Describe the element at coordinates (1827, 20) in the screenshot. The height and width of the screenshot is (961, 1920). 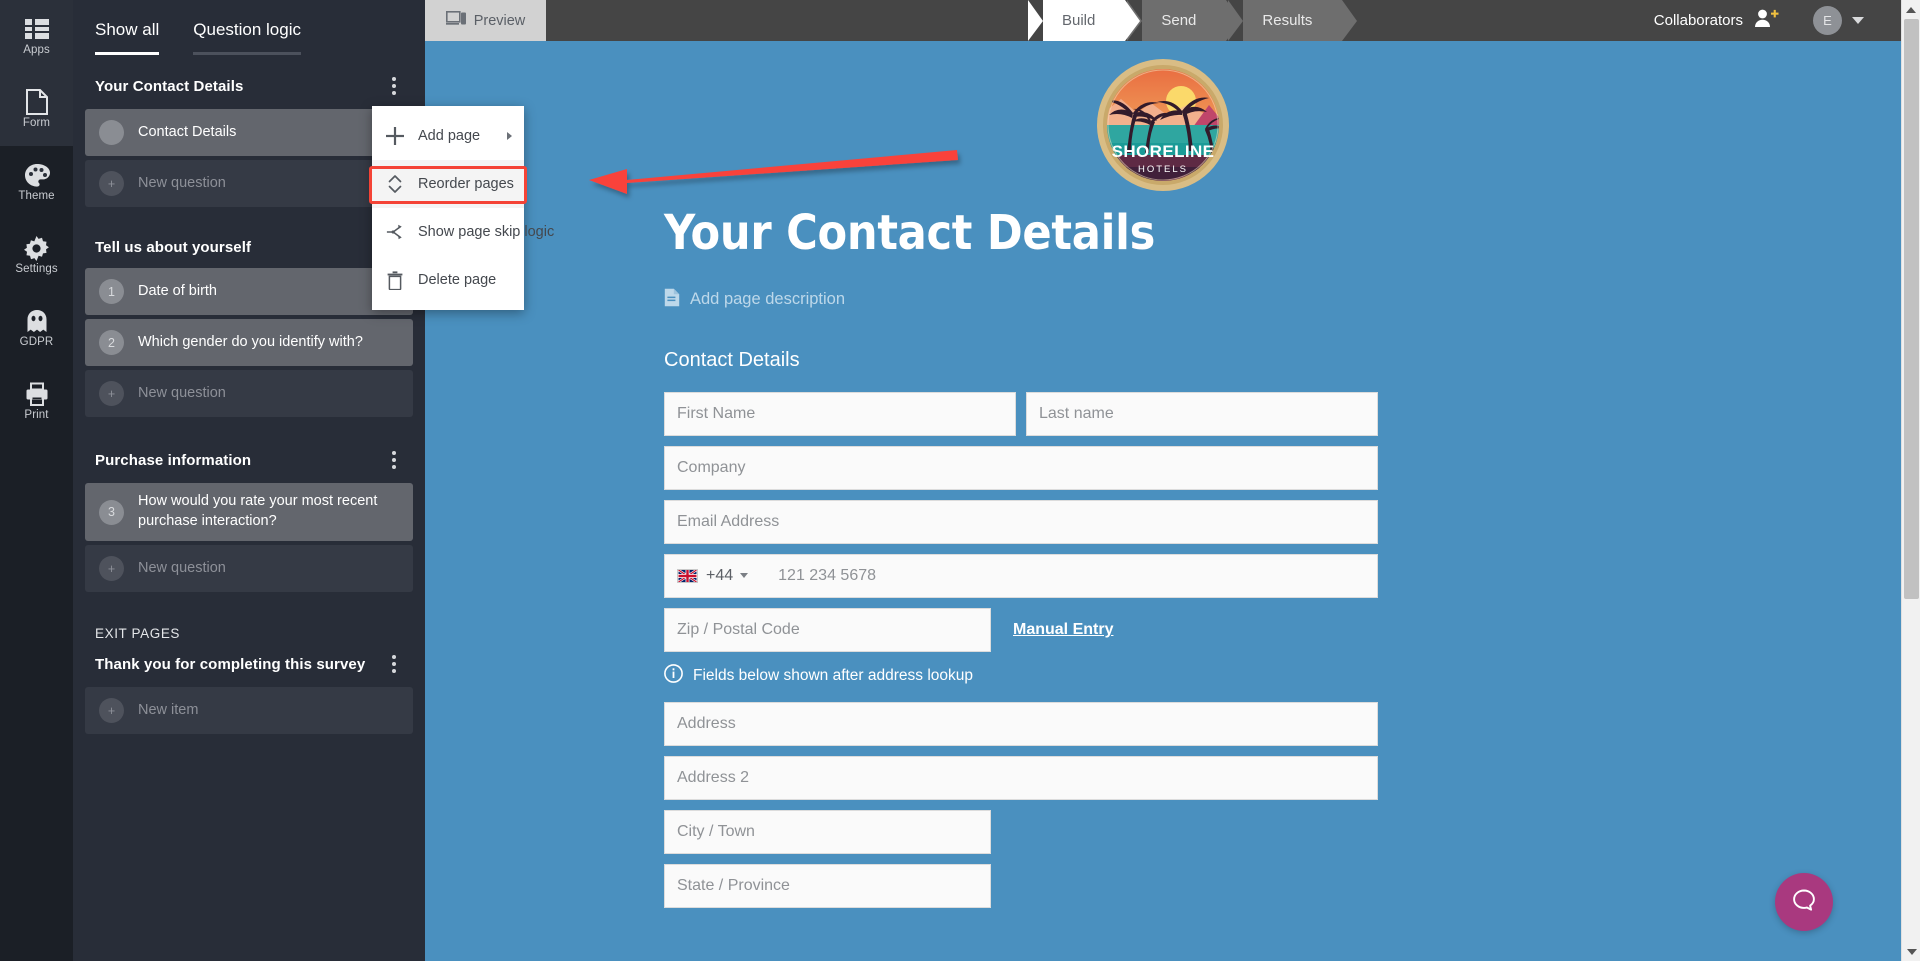
I see `avatar: E` at that location.